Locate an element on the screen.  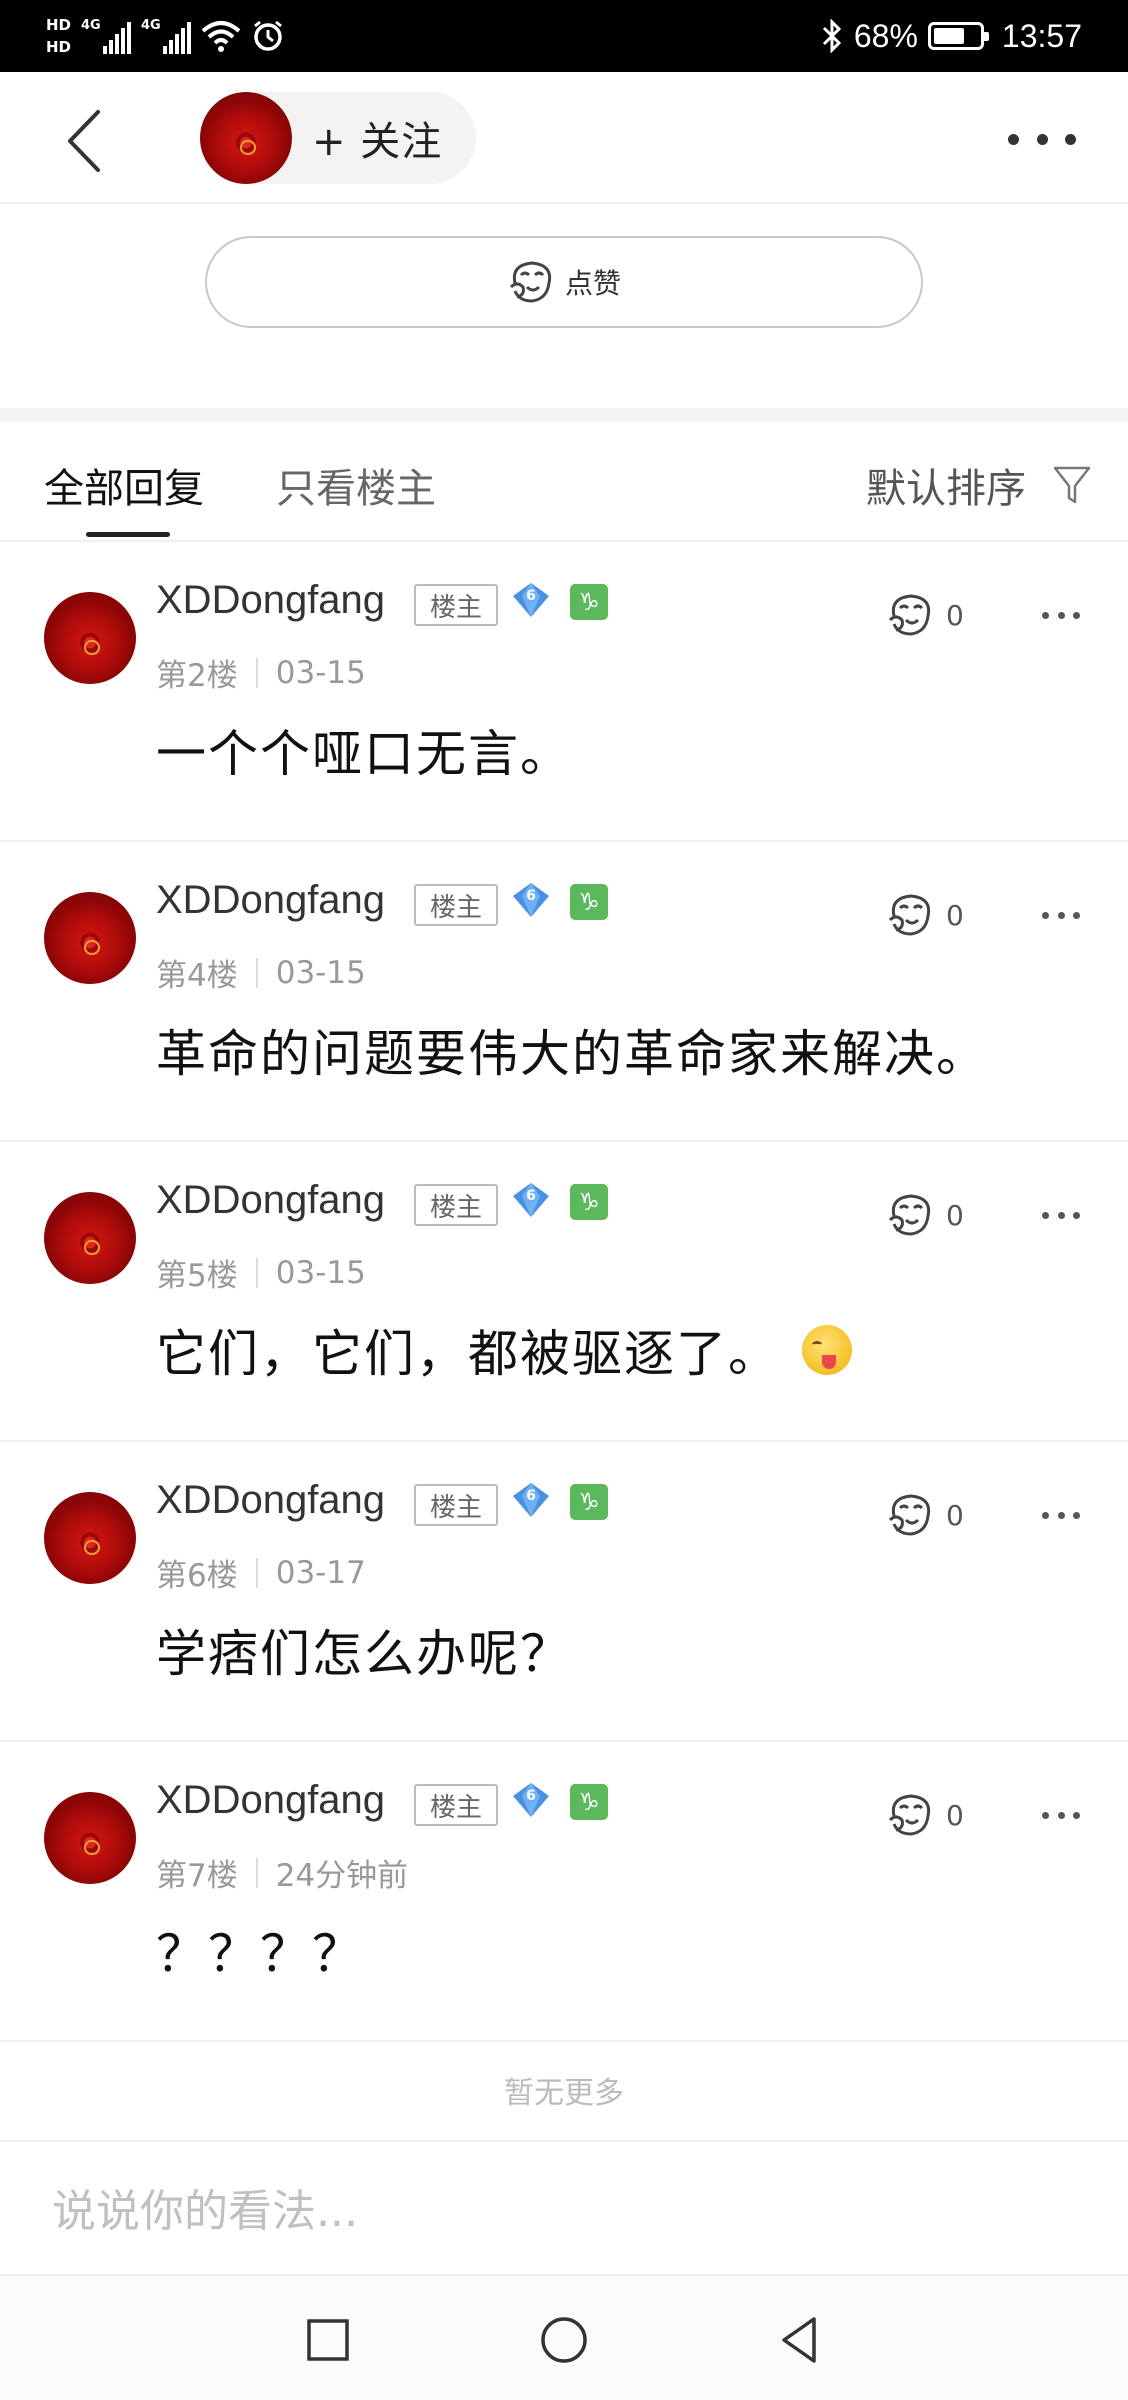
circle-icon is located at coordinates (564, 2340).